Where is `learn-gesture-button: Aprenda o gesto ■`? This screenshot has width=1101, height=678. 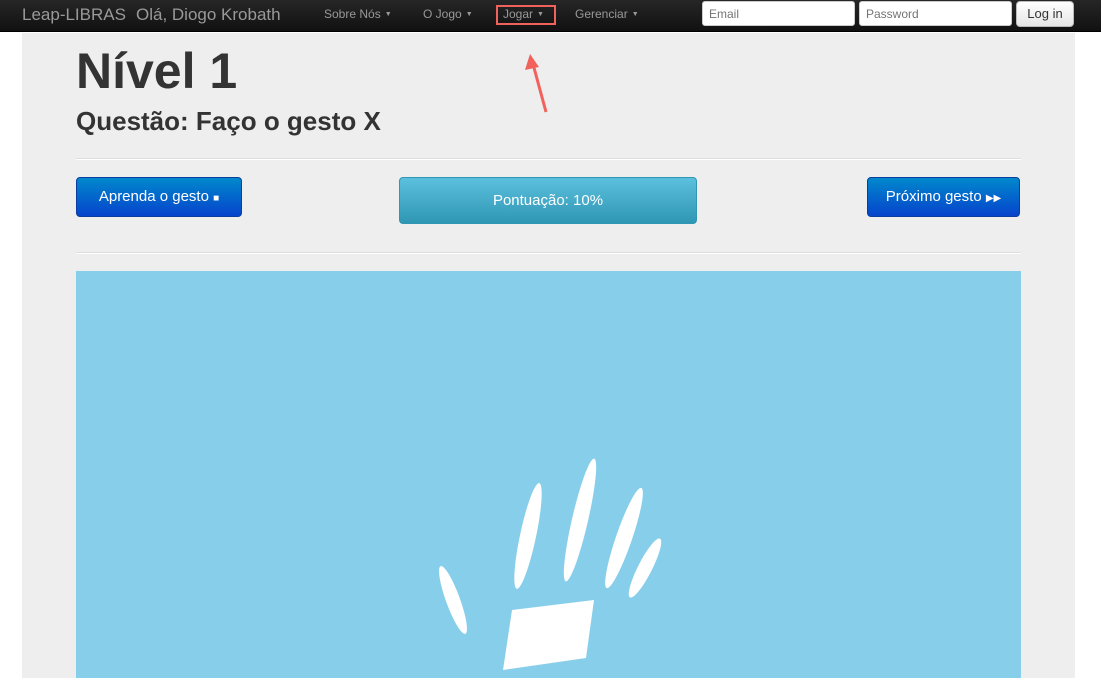 learn-gesture-button: Aprenda o gesto ■ is located at coordinates (159, 197).